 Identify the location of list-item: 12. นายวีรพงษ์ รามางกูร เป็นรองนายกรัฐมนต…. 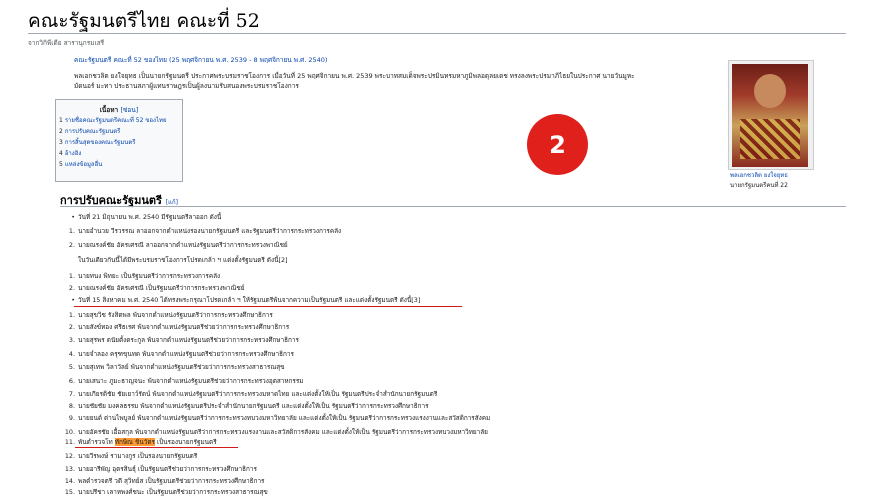
(128, 456).